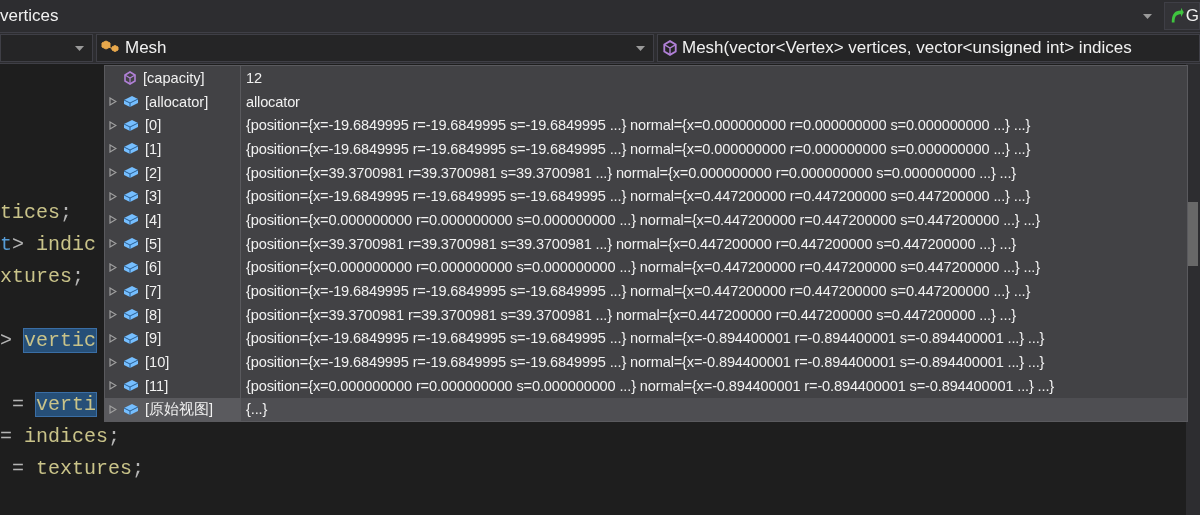 The image size is (1200, 515). I want to click on variable-name: [4], so click(153, 219).